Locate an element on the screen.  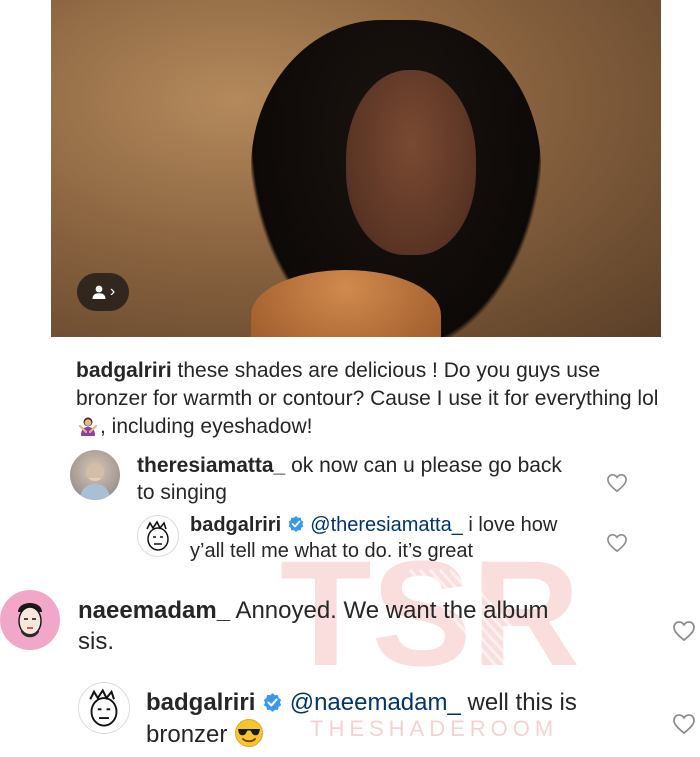
person-icon is located at coordinates (99, 292).